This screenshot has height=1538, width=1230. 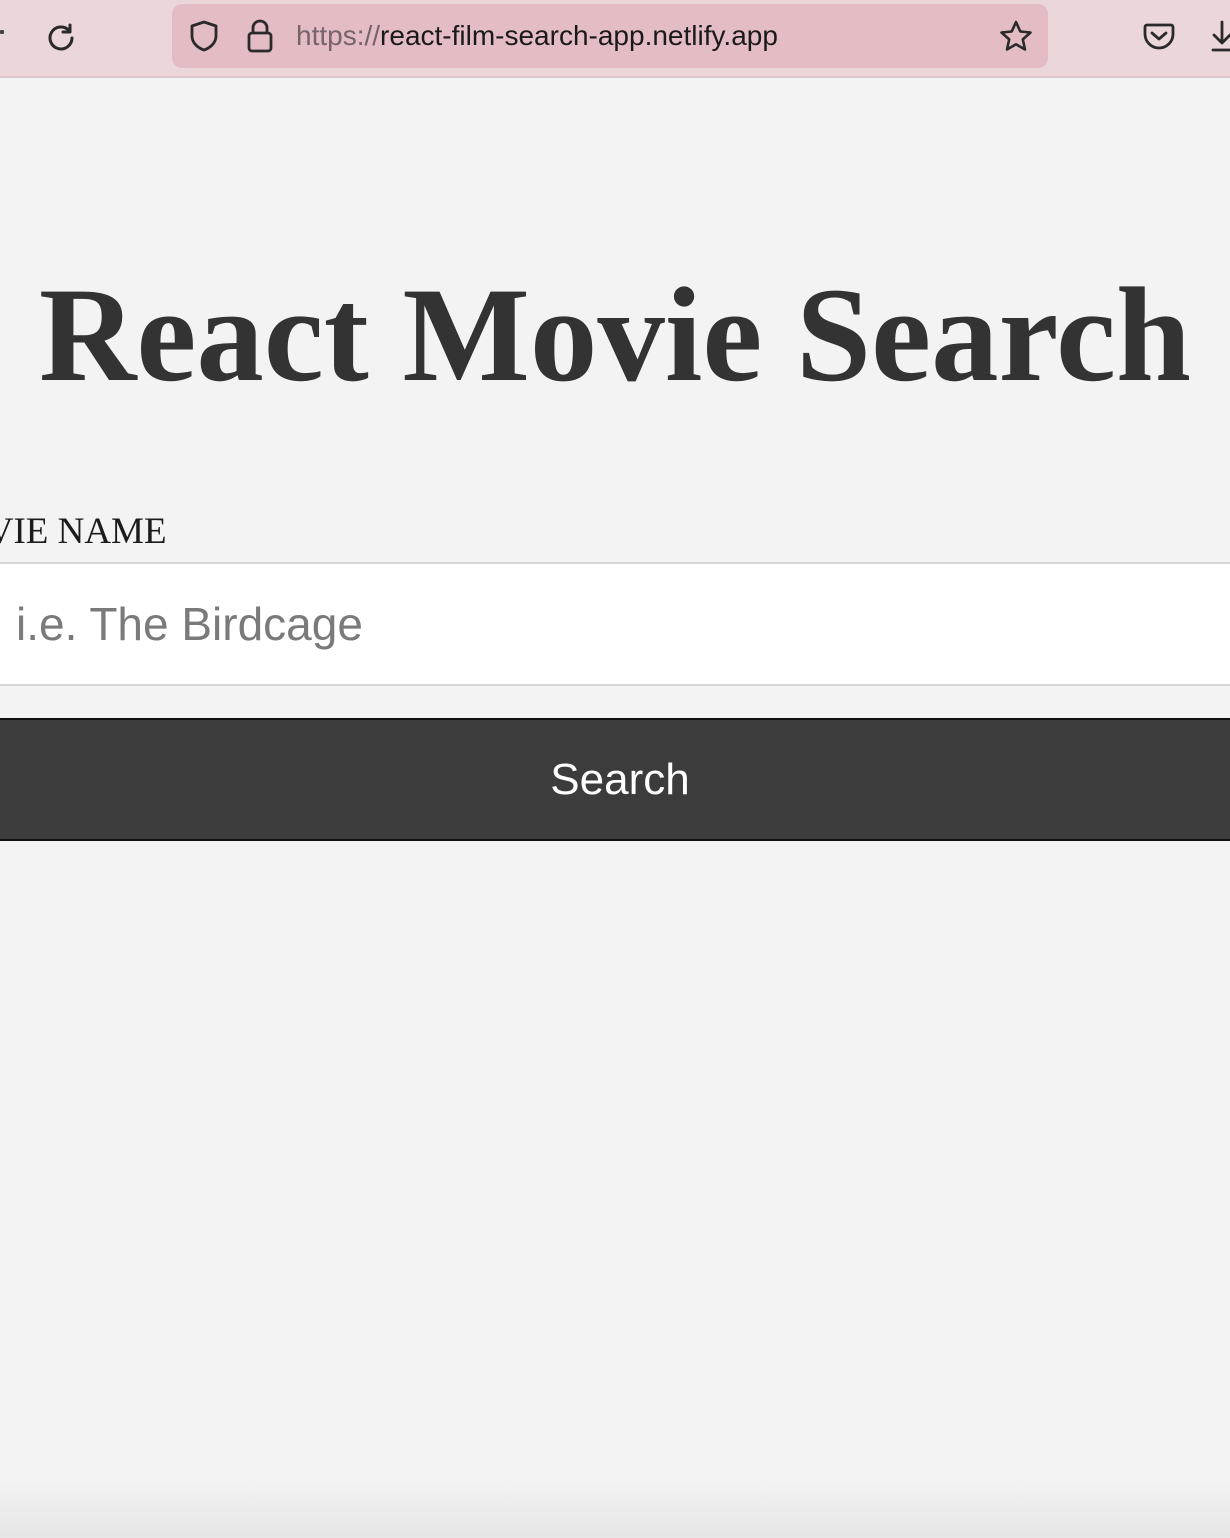 I want to click on shield-icon, so click(x=204, y=36).